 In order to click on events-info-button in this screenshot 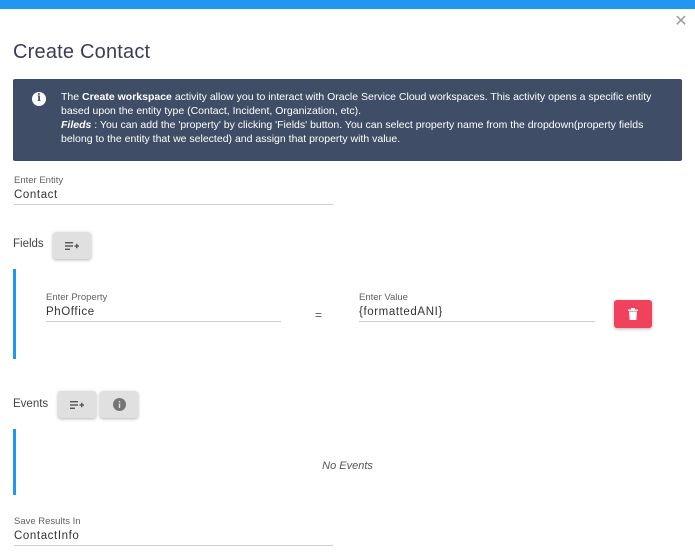, I will do `click(119, 404)`.